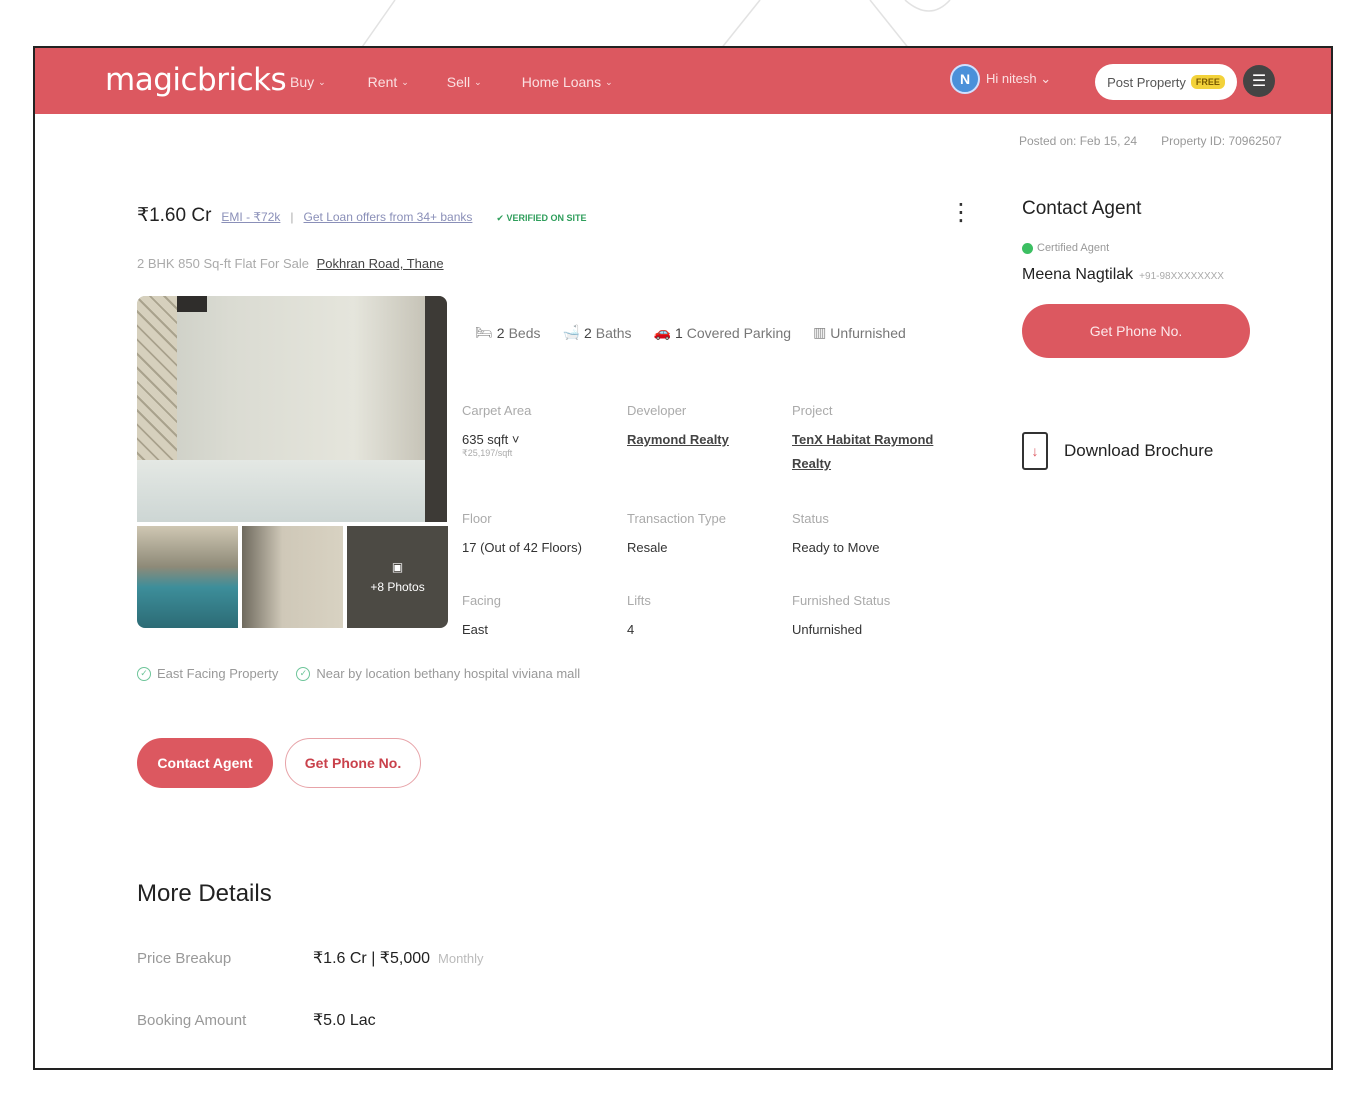 This screenshot has height=1114, width=1368. What do you see at coordinates (397, 567) in the screenshot?
I see `camera-icon: ▣` at bounding box center [397, 567].